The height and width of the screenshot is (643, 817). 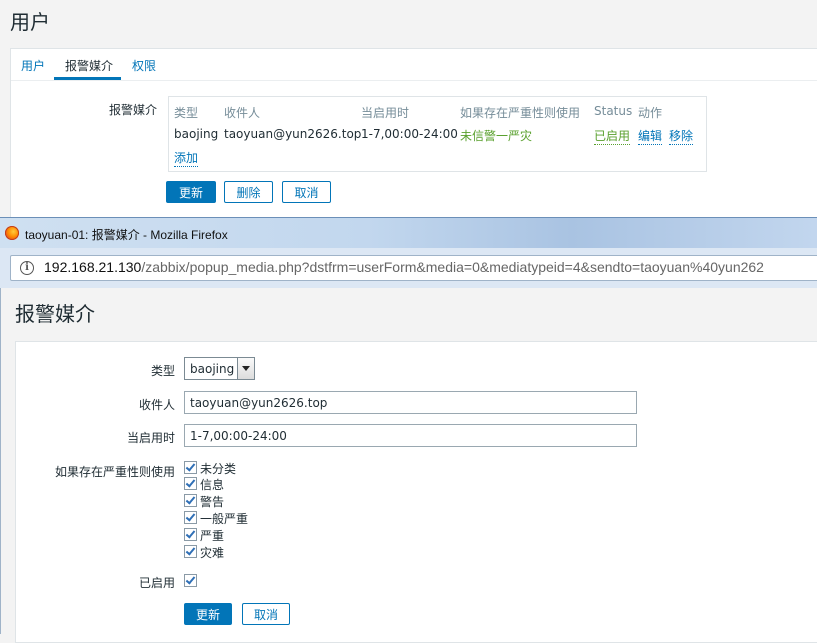 What do you see at coordinates (156, 405) in the screenshot?
I see `sendto-label: 收件人` at bounding box center [156, 405].